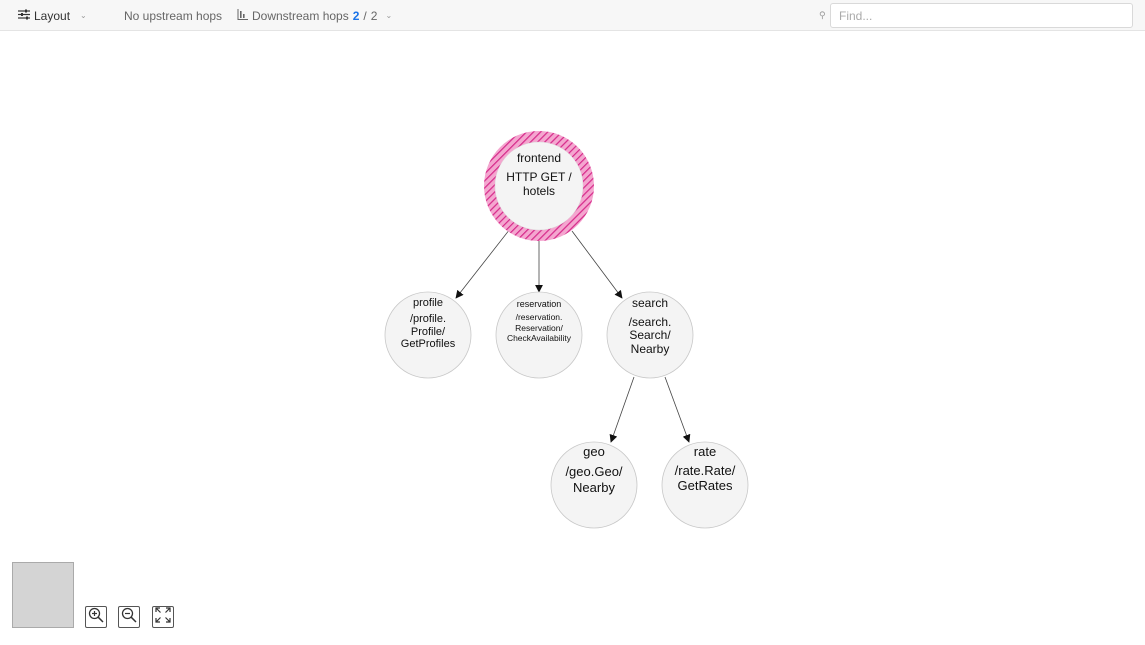 The width and height of the screenshot is (1145, 645). I want to click on downstream-hops-selector: Downstream hops 2 / 2 ⌄, so click(314, 15).